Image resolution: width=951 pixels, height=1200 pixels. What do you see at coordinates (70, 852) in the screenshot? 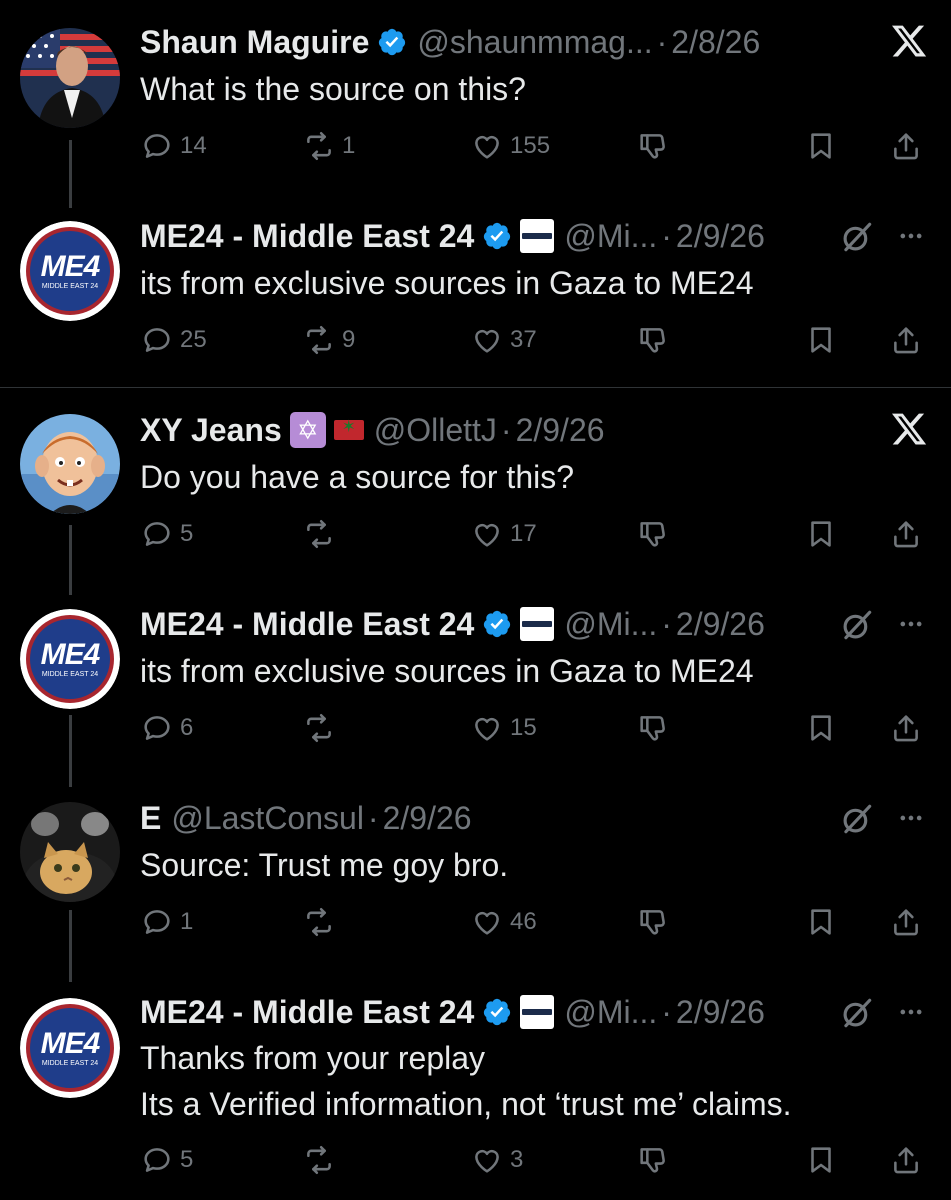
I see `avatar-e` at bounding box center [70, 852].